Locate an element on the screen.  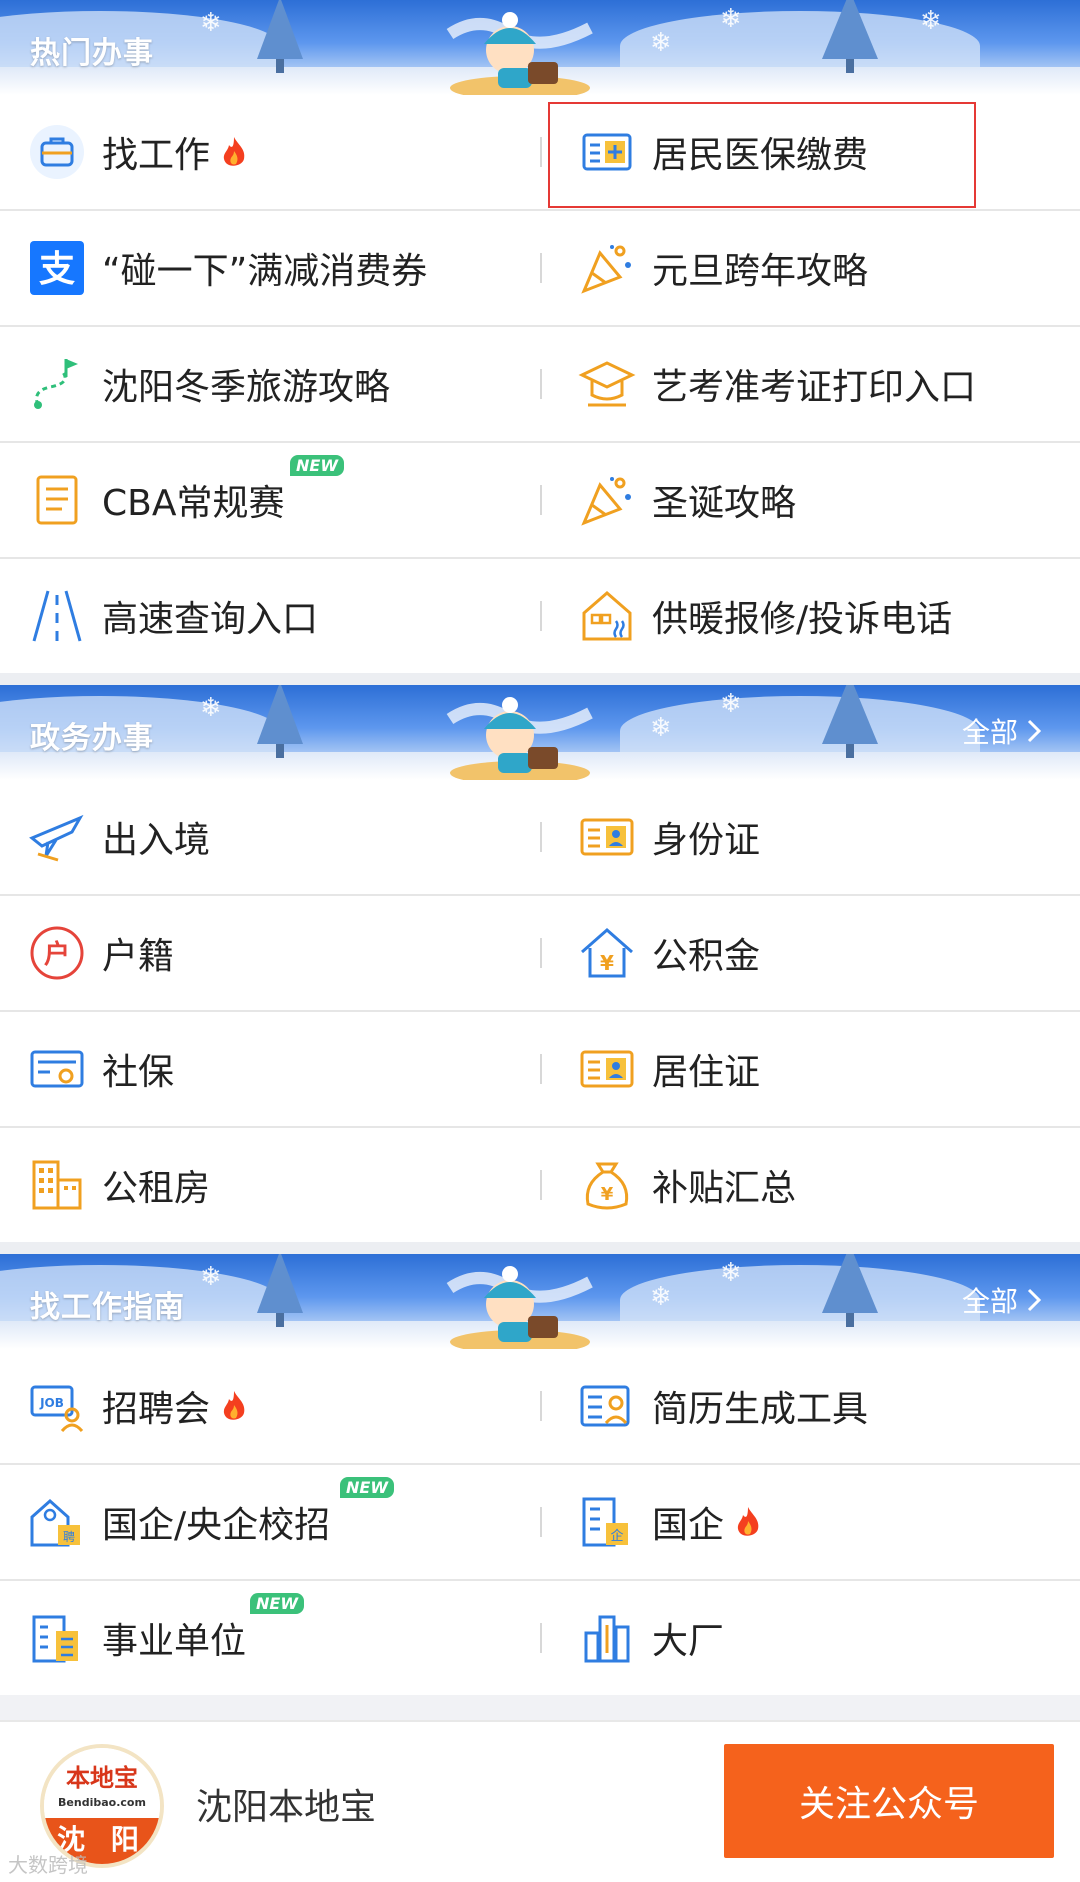
service-row: 出入境 身份证 is located at coordinates (540, 838).